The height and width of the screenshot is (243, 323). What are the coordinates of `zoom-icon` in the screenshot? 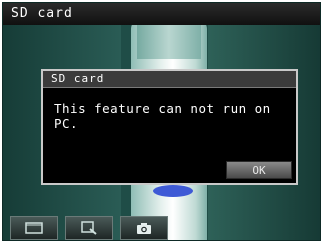 It's located at (89, 228).